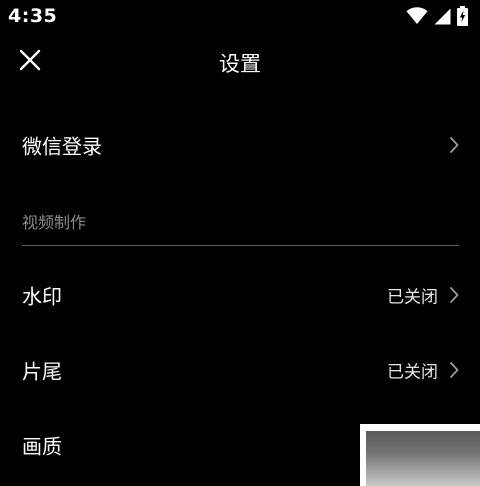 This screenshot has width=480, height=486. What do you see at coordinates (240, 245) in the screenshot?
I see `section-divider` at bounding box center [240, 245].